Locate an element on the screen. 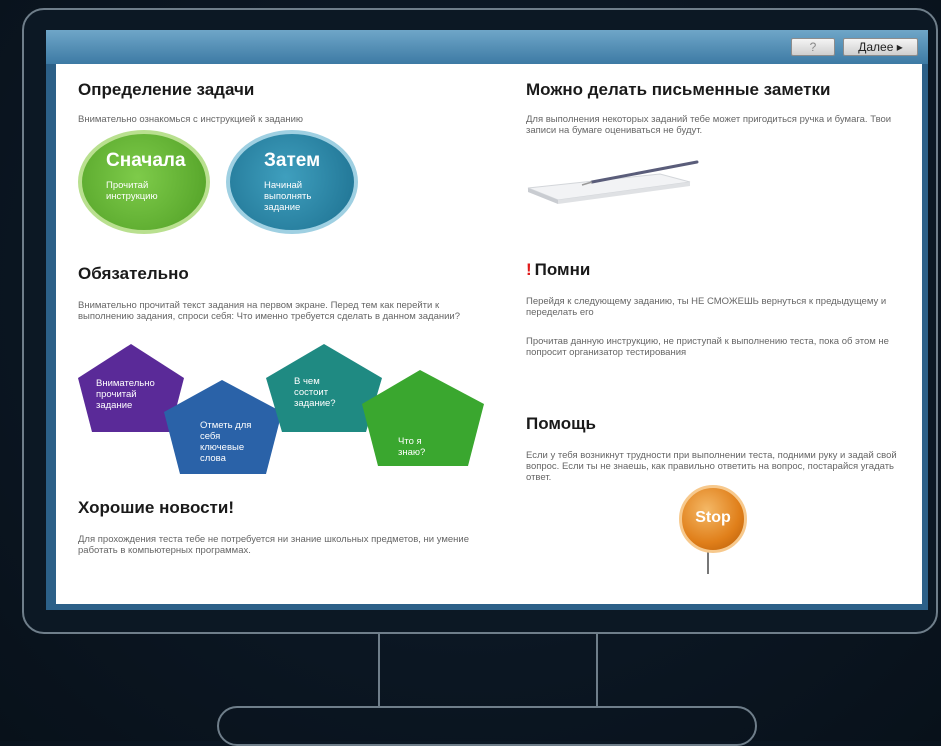 Image resolution: width=941 pixels, height=746 pixels. help-button: ? is located at coordinates (813, 47).